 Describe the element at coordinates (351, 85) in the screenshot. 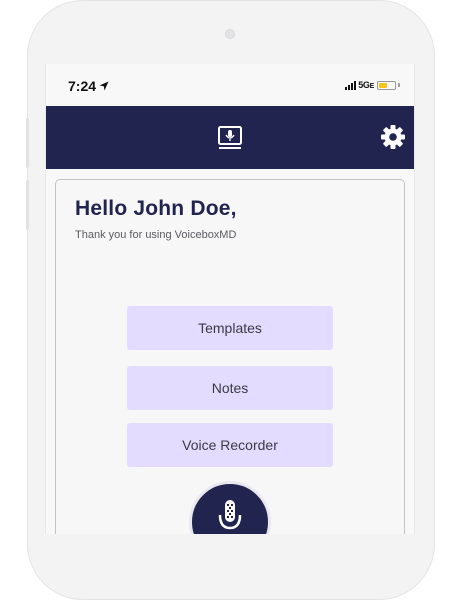

I see `signal-strength-icon` at that location.